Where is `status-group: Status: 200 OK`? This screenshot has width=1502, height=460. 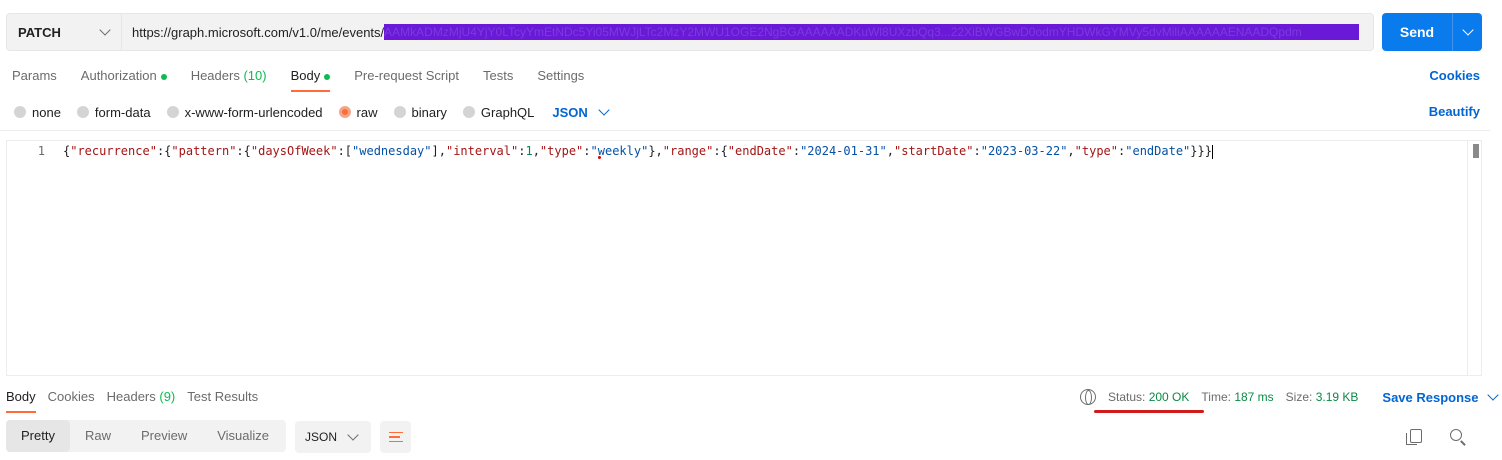 status-group: Status: 200 OK is located at coordinates (1148, 397).